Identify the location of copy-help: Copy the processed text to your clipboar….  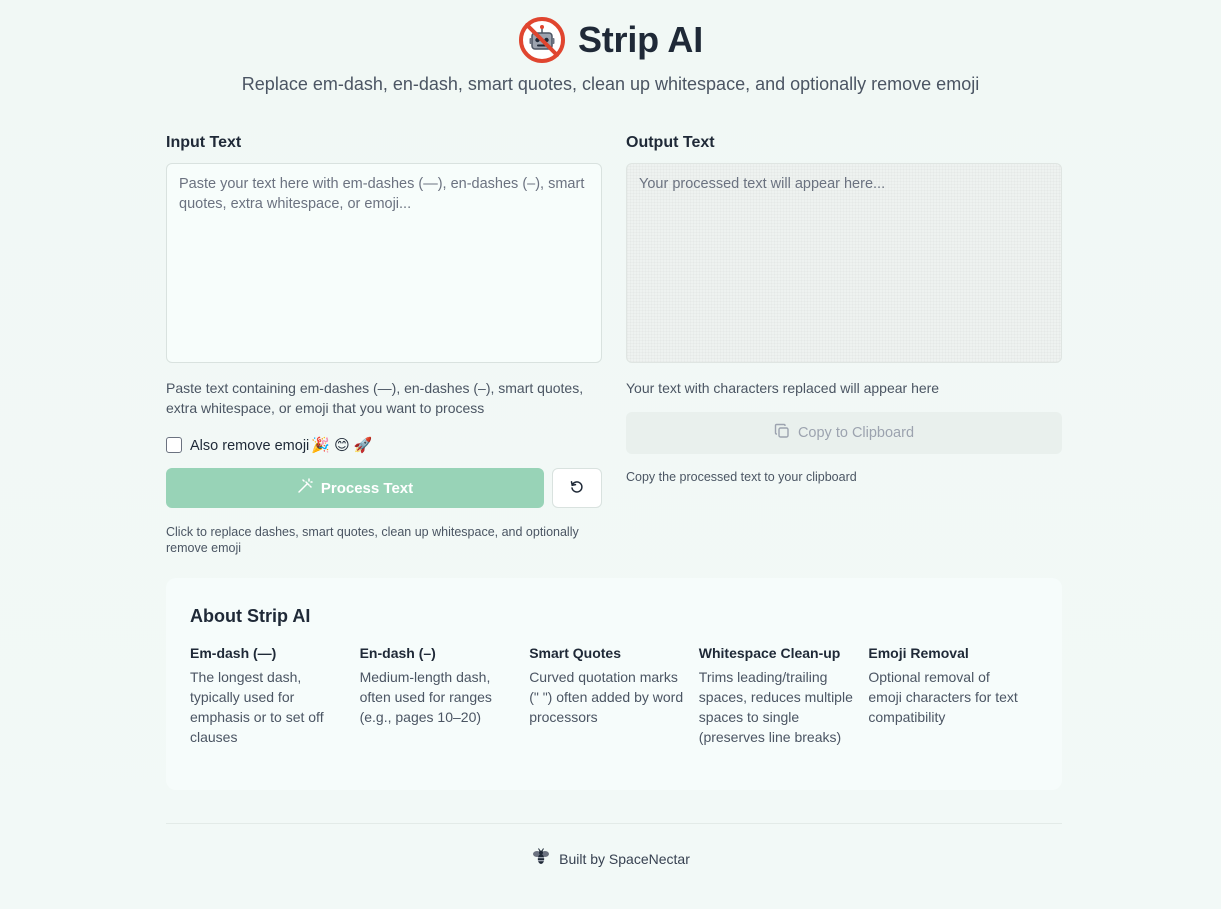
(741, 477).